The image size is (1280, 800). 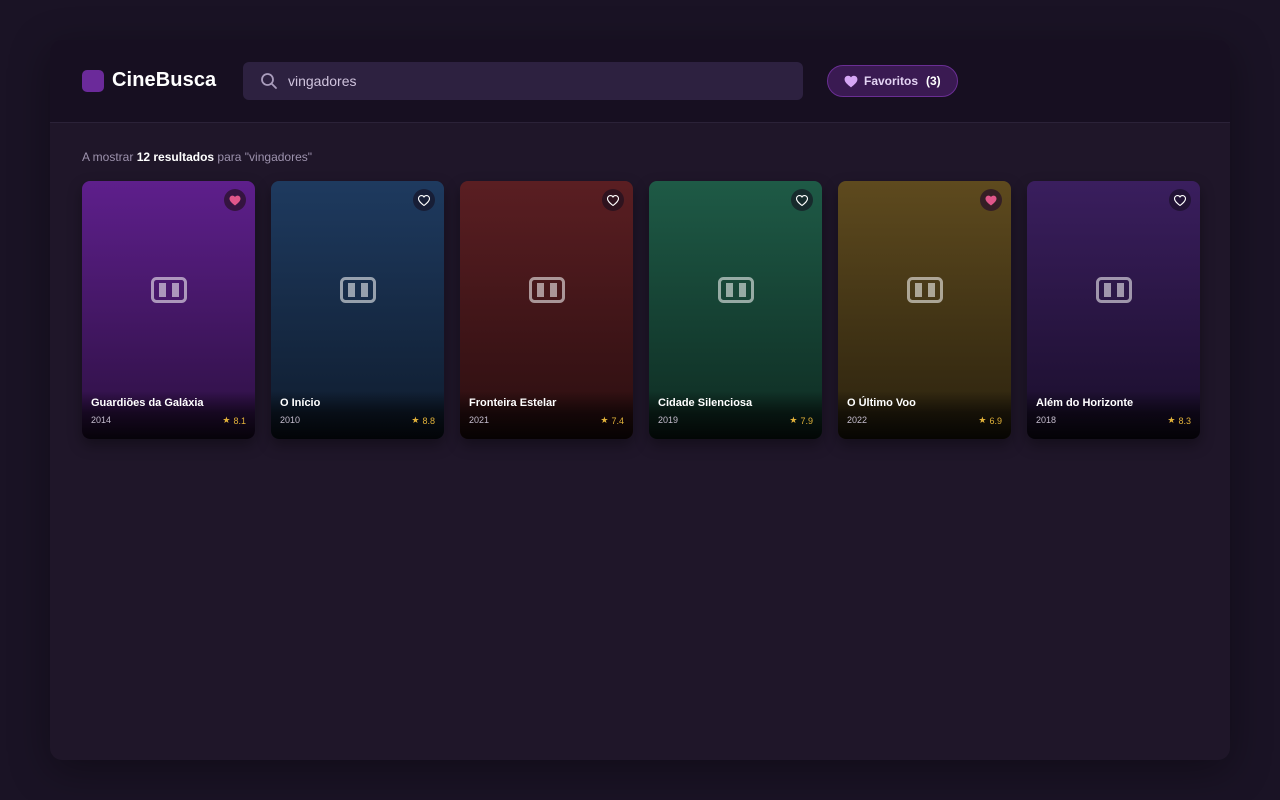 I want to click on movie-rating: ★ 8.1, so click(x=234, y=420).